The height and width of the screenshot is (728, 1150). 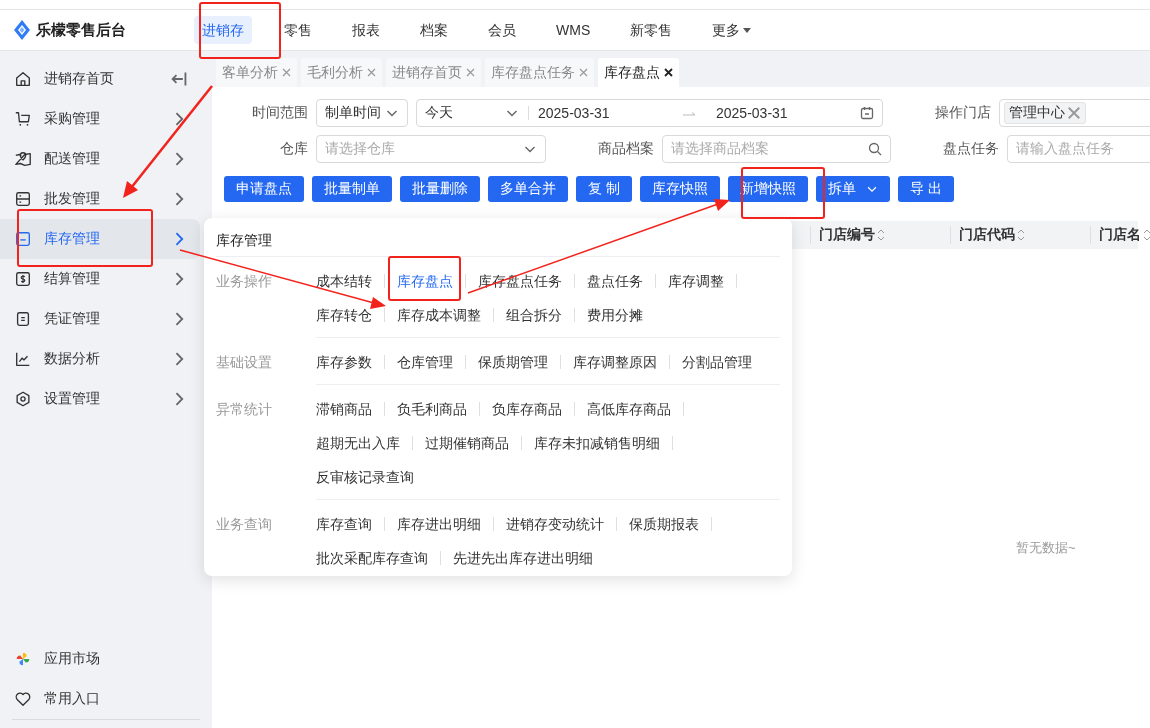 I want to click on server-icon, so click(x=23, y=199).